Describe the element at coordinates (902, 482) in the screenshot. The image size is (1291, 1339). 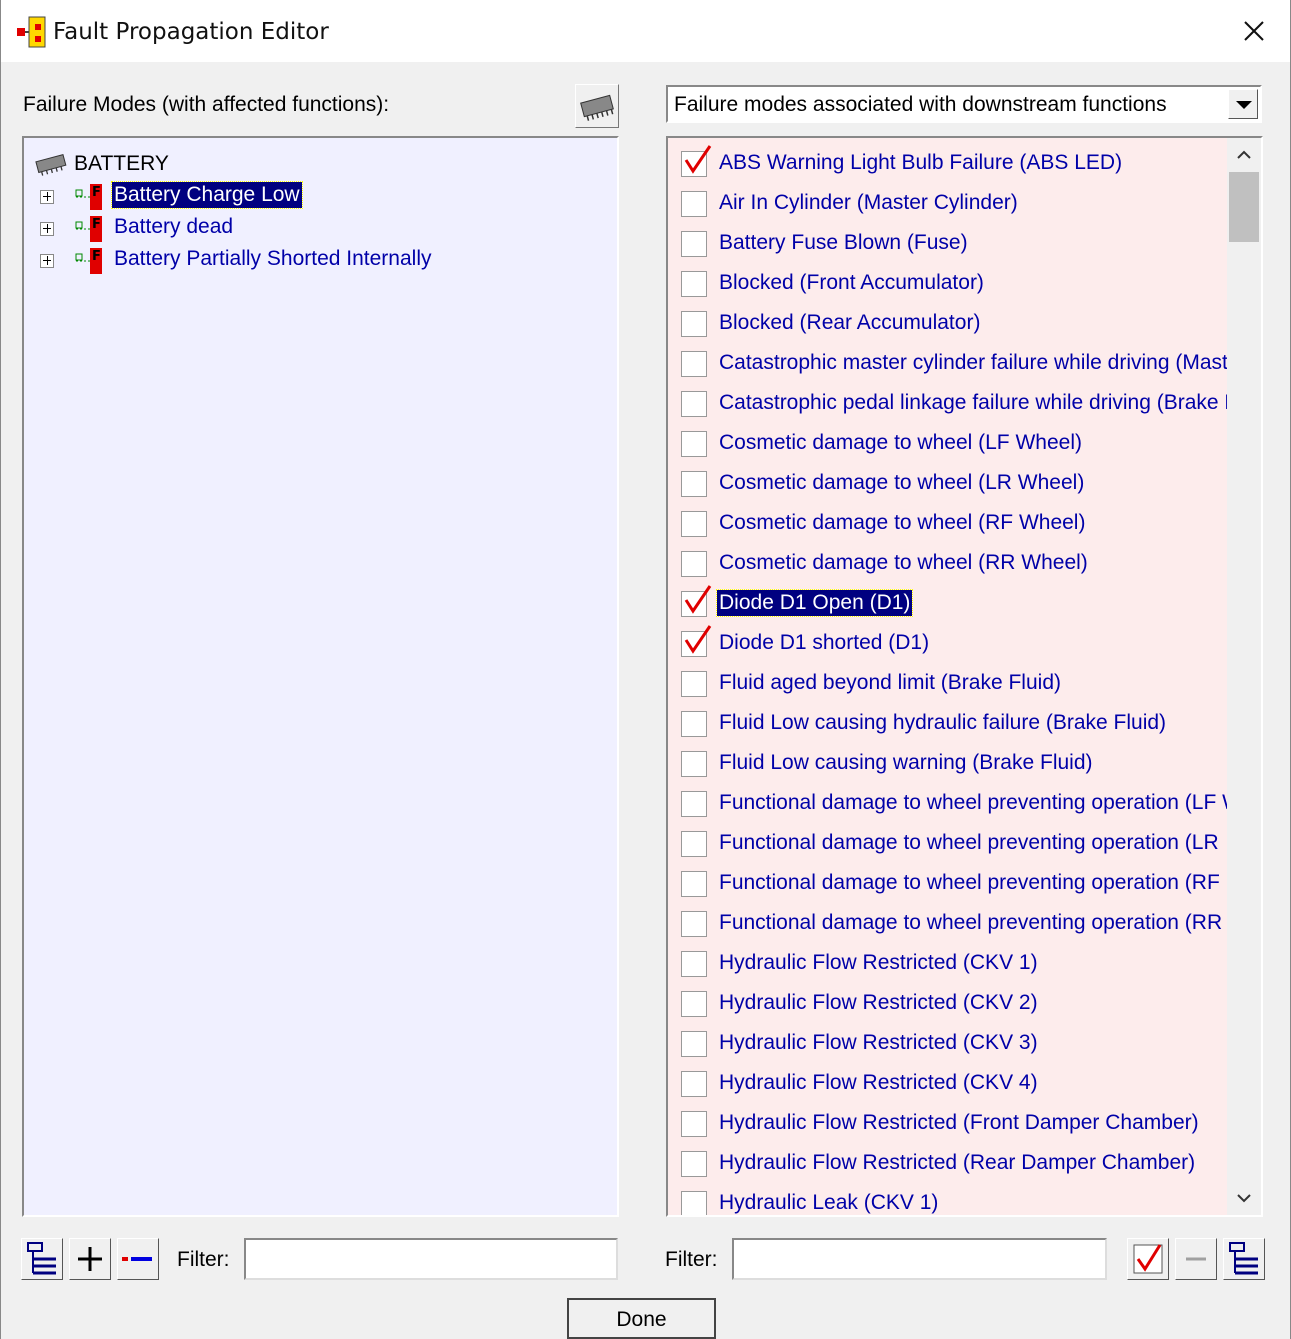
I see `checklist-item-label: Cosmetic damage to wheel (LR Wheel)` at that location.